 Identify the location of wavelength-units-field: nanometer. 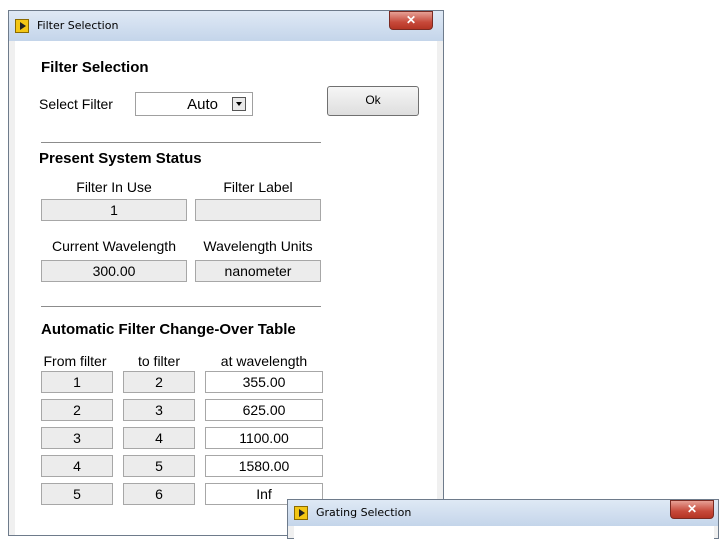
(258, 271).